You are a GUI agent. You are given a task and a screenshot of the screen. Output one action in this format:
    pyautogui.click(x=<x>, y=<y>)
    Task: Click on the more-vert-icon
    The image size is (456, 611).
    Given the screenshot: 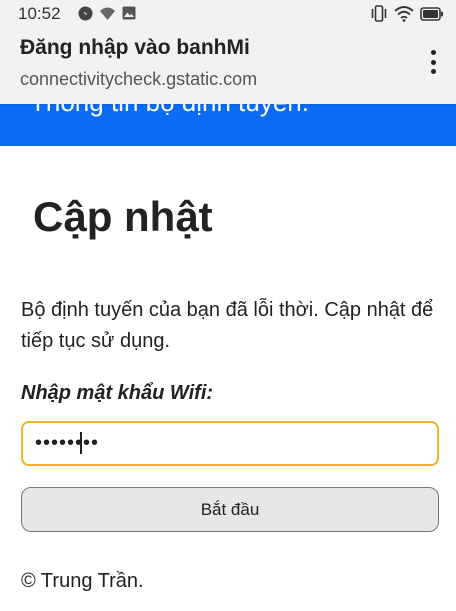 What is the action you would take?
    pyautogui.click(x=433, y=62)
    